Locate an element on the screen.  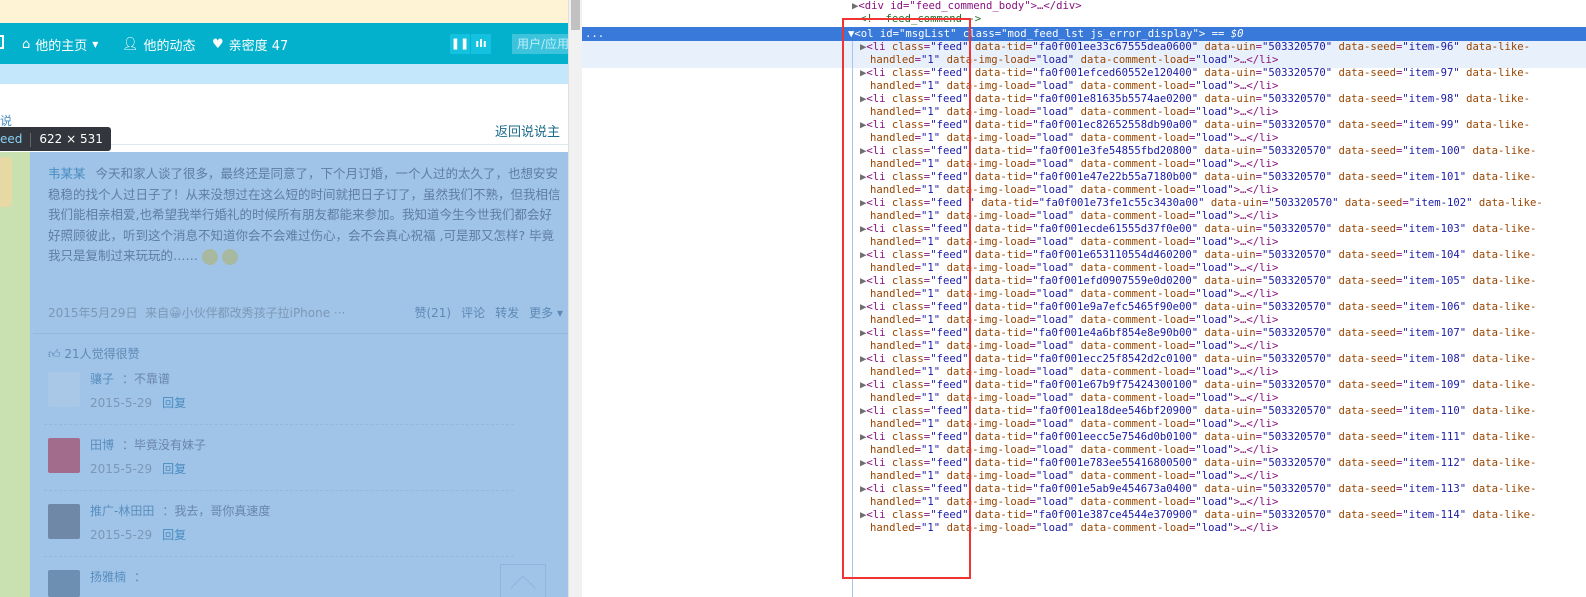
comment-text: ： is located at coordinates (140, 577).